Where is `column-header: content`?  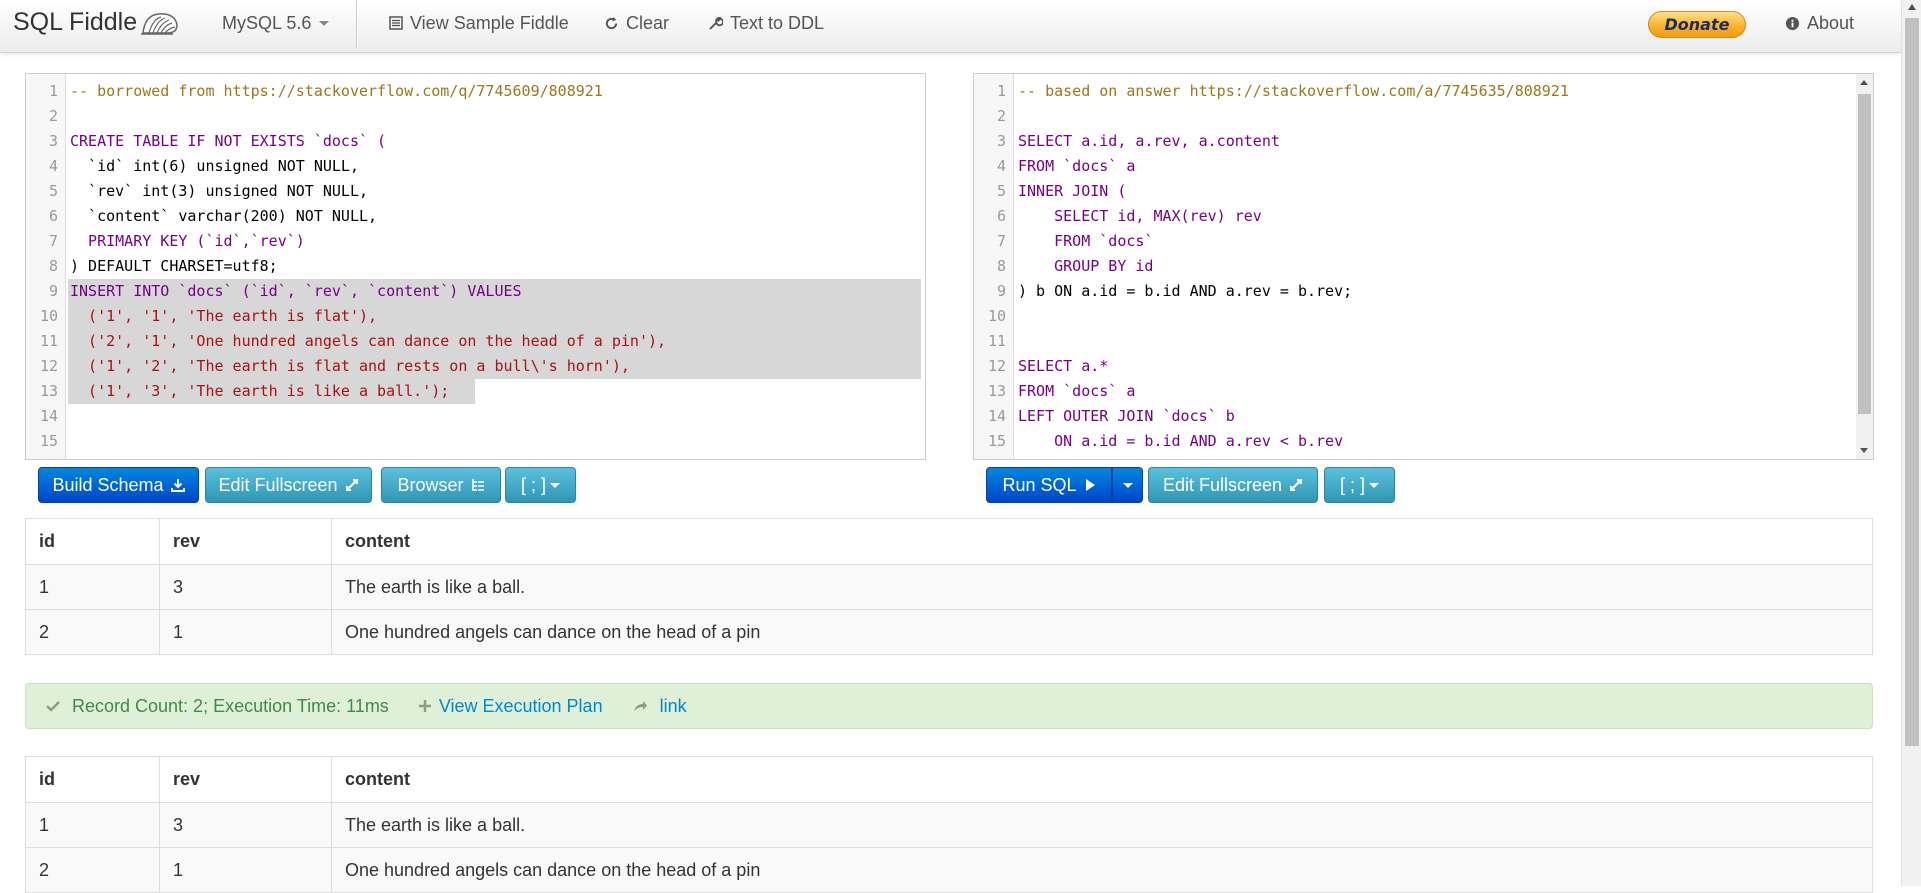
column-header: content is located at coordinates (1102, 779).